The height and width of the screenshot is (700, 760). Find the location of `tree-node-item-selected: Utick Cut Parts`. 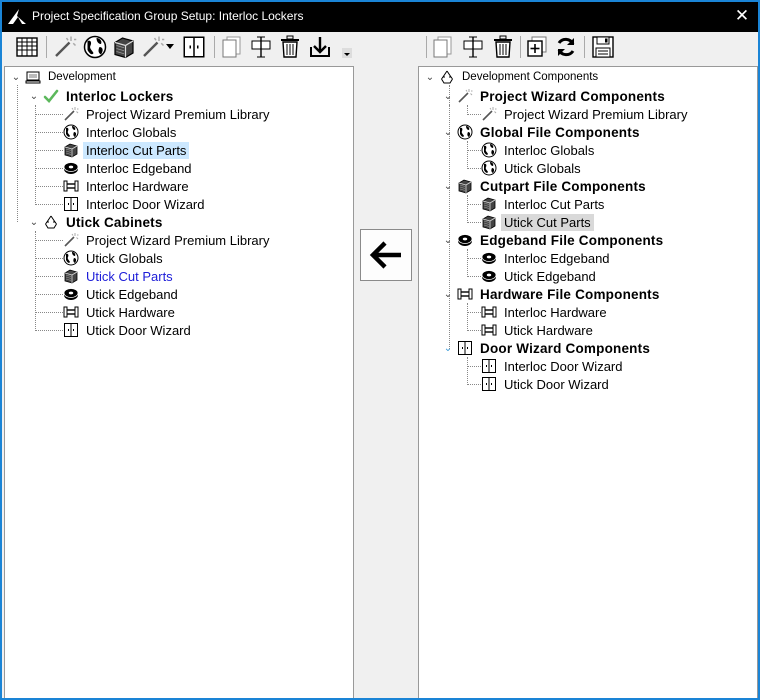

tree-node-item-selected: Utick Cut Parts is located at coordinates (537, 222).